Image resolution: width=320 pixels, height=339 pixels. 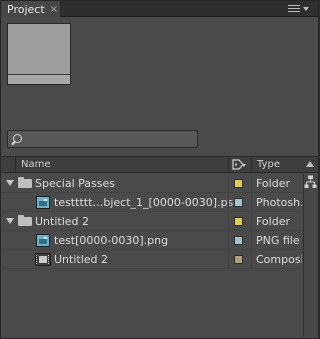 I want to click on list-item: Untitled 2 Folder, so click(x=152, y=221).